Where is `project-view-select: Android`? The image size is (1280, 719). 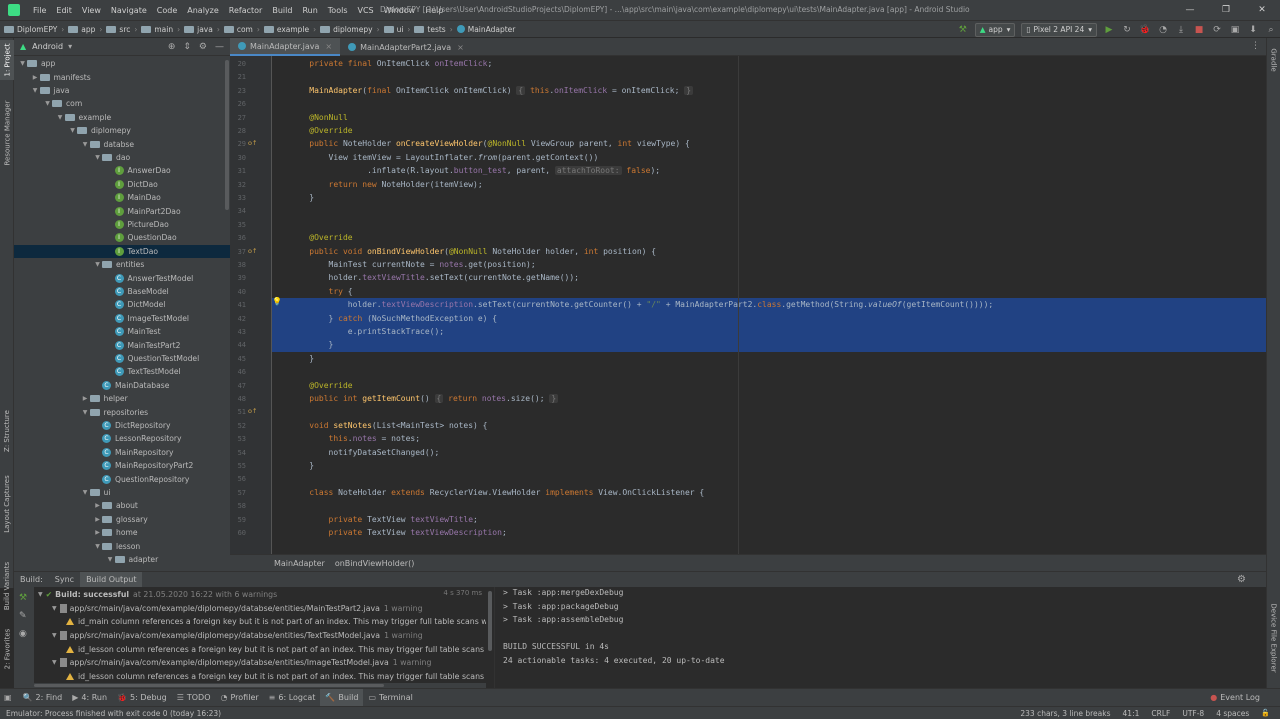 project-view-select: Android is located at coordinates (47, 46).